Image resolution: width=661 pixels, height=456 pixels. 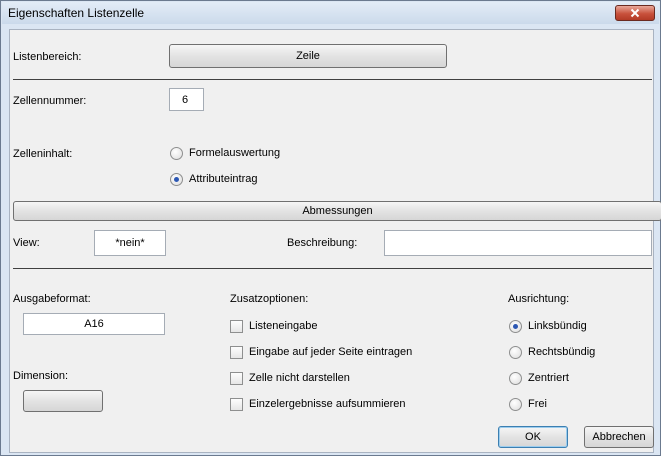 What do you see at coordinates (236, 352) in the screenshot?
I see `checkbox-eingabe-jede-seite` at bounding box center [236, 352].